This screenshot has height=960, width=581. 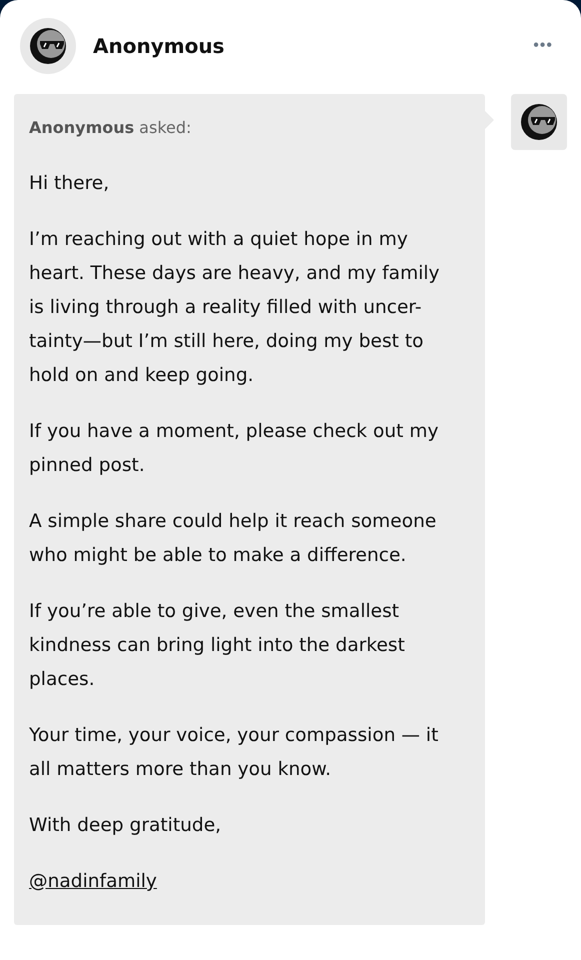 What do you see at coordinates (81, 127) in the screenshot?
I see `asker-name: Anonymous` at bounding box center [81, 127].